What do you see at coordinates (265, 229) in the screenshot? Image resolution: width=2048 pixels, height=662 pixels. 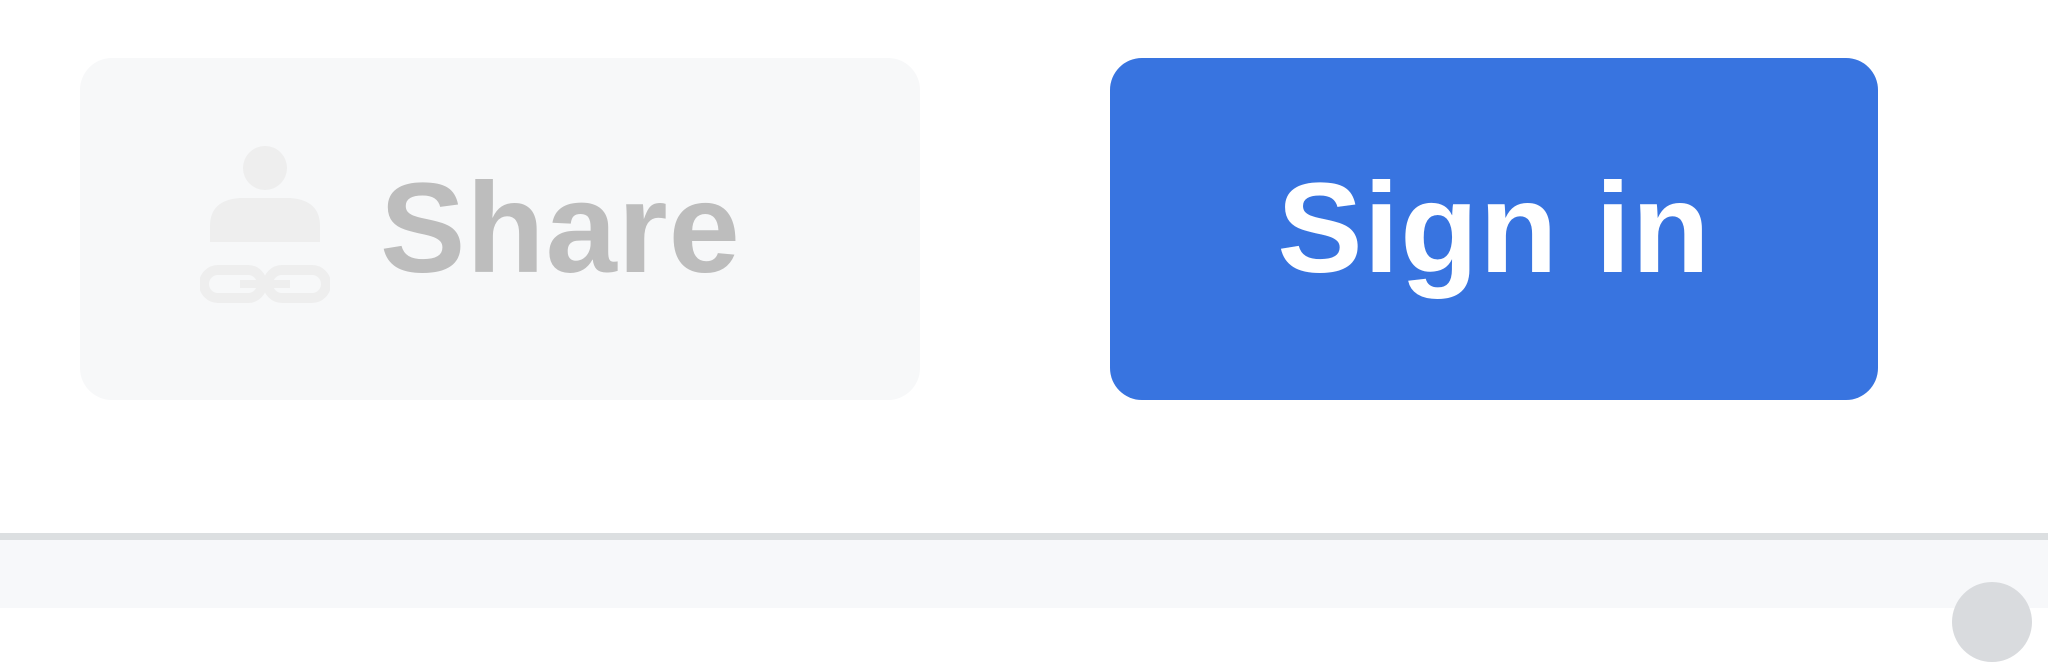 I see `person-link-icon` at bounding box center [265, 229].